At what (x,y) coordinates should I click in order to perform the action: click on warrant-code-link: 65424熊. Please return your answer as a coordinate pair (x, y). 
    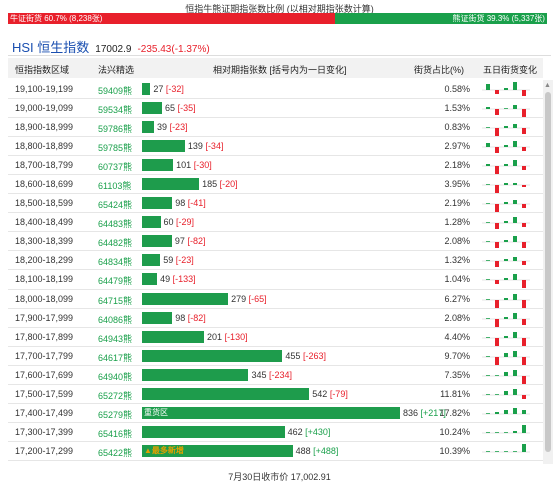
    Looking at the image, I should click on (115, 204).